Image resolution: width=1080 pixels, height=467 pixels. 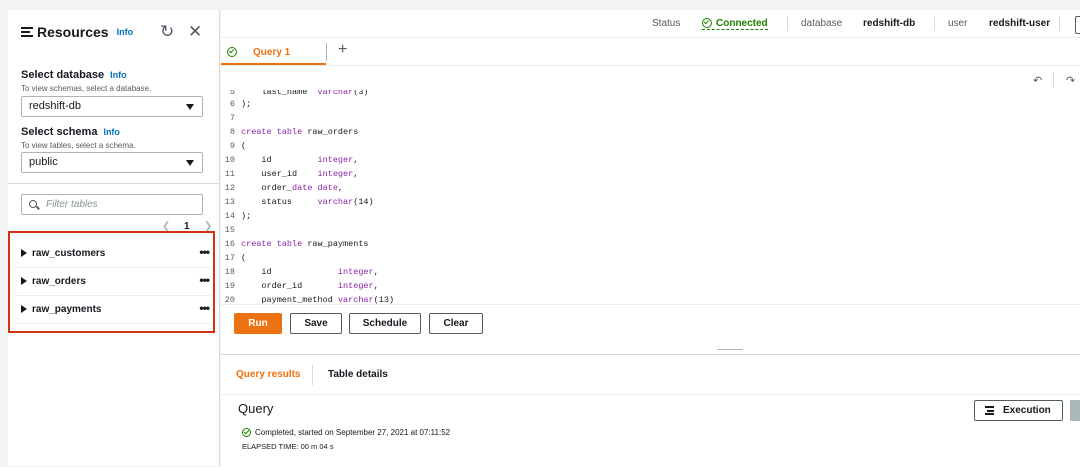 I want to click on clear-button: Clear, so click(x=456, y=323).